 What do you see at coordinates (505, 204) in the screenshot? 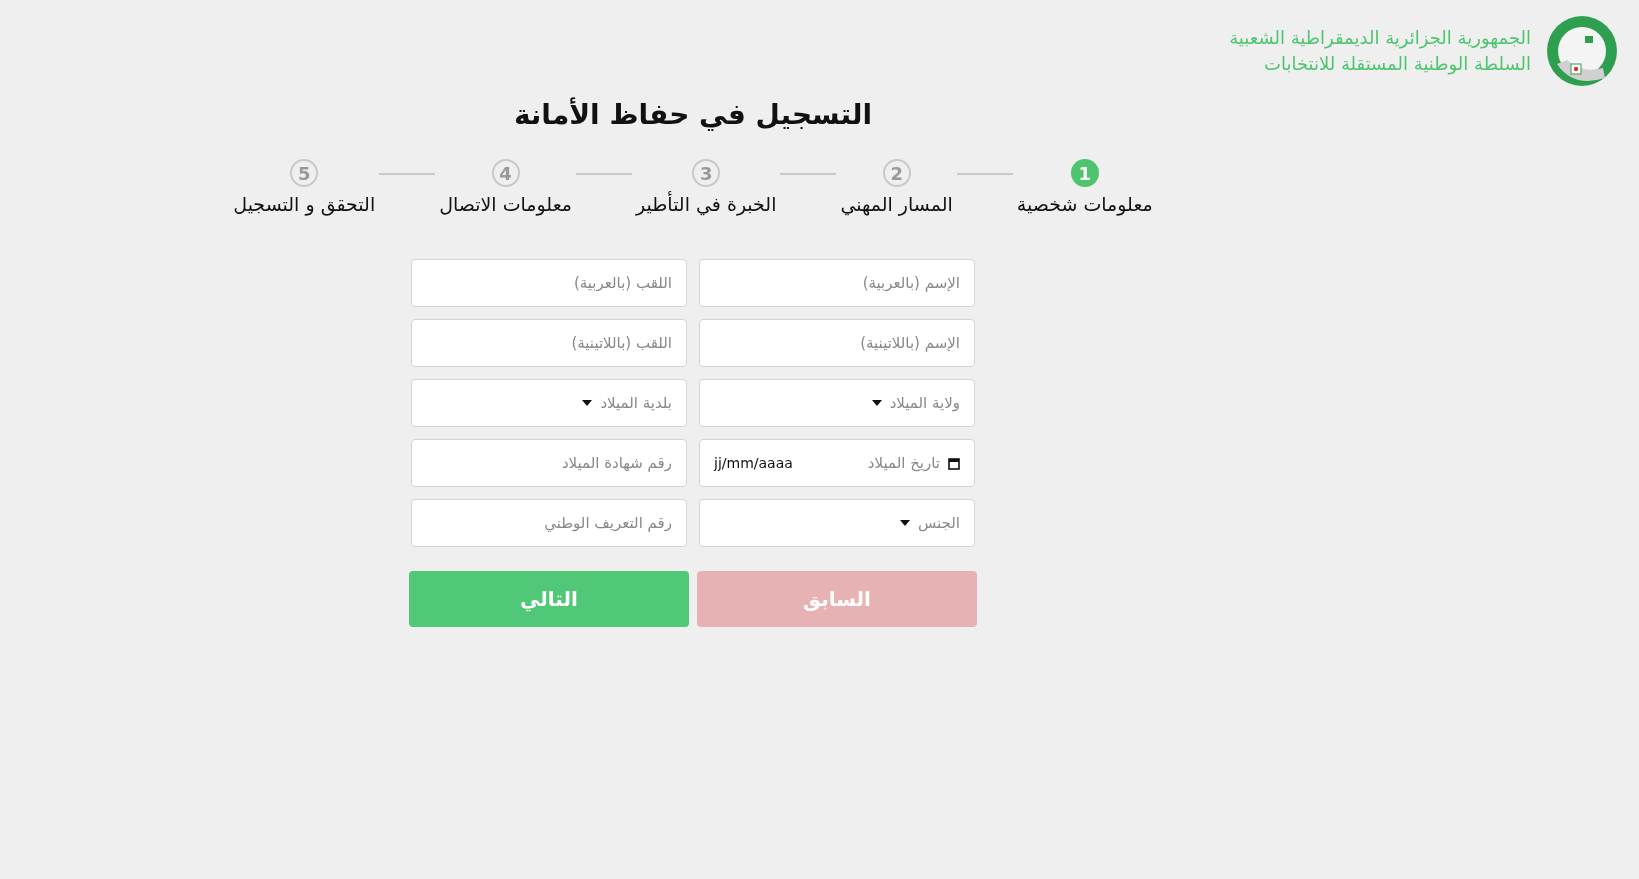
I see `step-label: معلومات الاتصال` at bounding box center [505, 204].